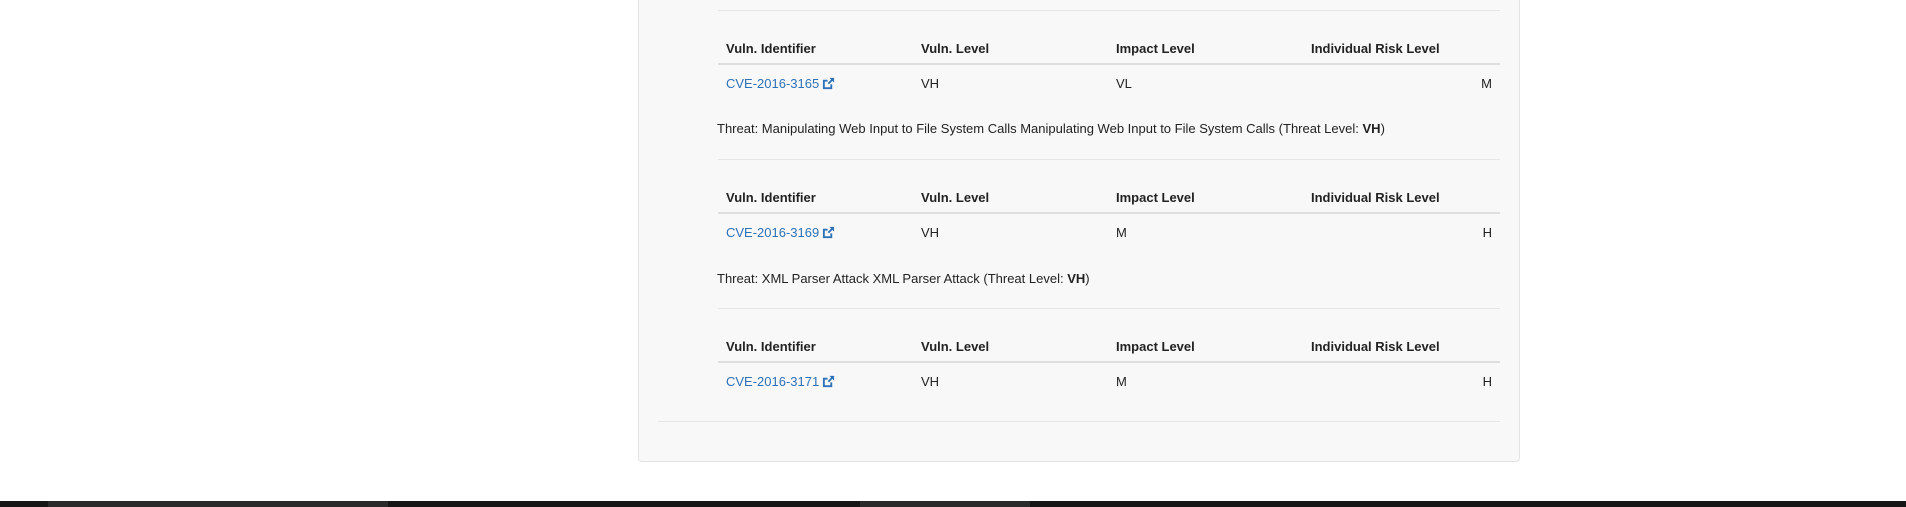  What do you see at coordinates (1124, 83) in the screenshot?
I see `impact-level-cell: VL` at bounding box center [1124, 83].